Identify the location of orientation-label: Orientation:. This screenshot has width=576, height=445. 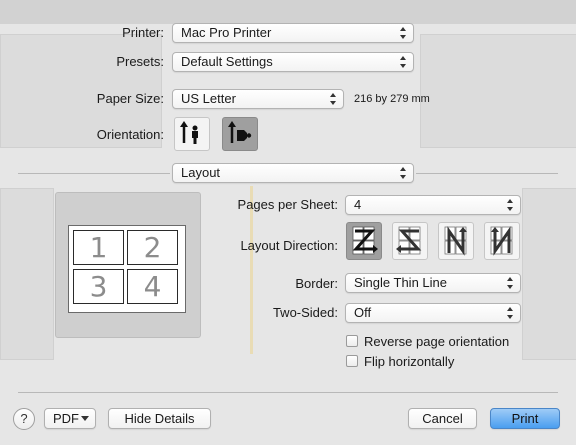
(130, 134).